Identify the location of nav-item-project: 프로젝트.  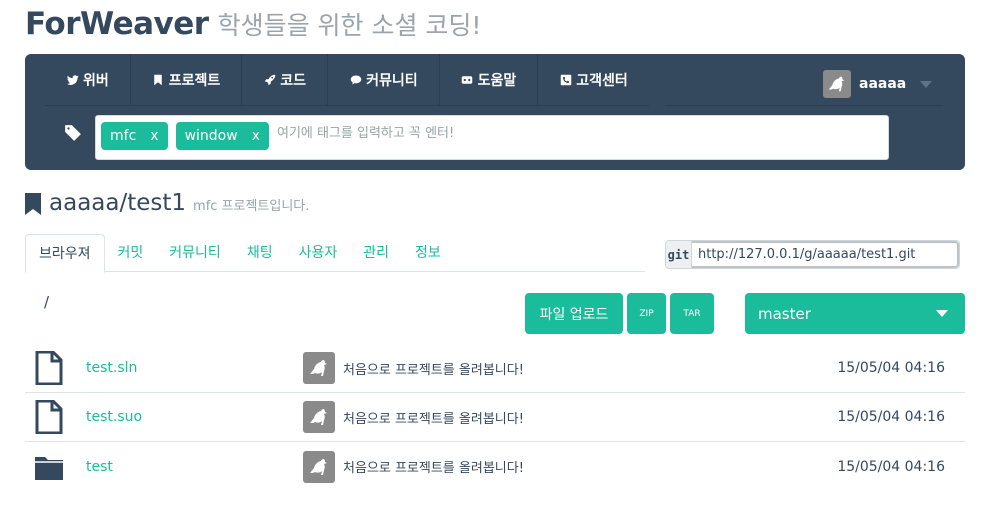
(187, 80).